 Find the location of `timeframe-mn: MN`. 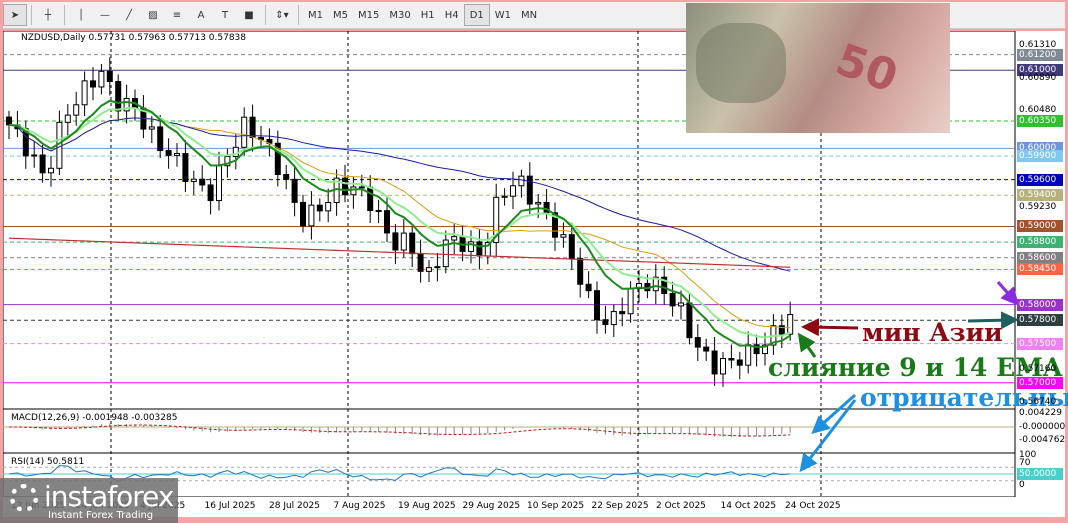

timeframe-mn: MN is located at coordinates (529, 15).